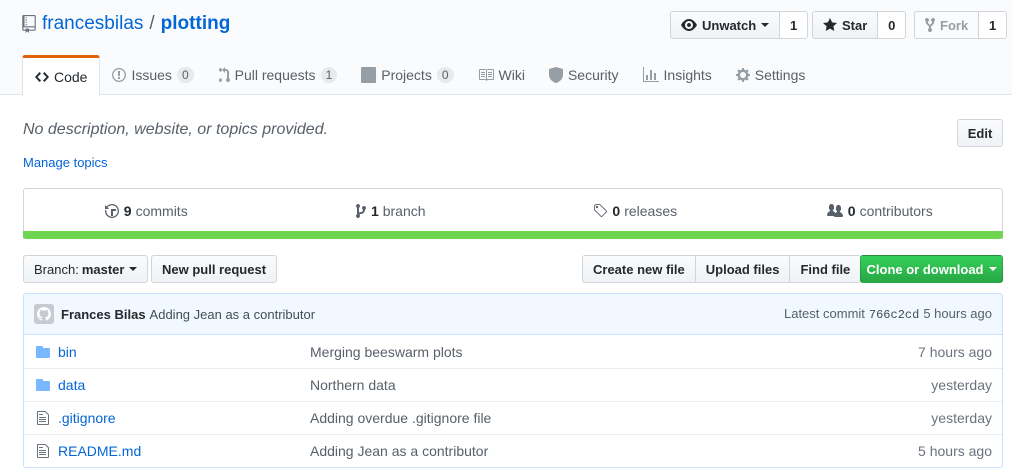 The image size is (1012, 475). I want to click on file-commit-message: Northern data, so click(620, 385).